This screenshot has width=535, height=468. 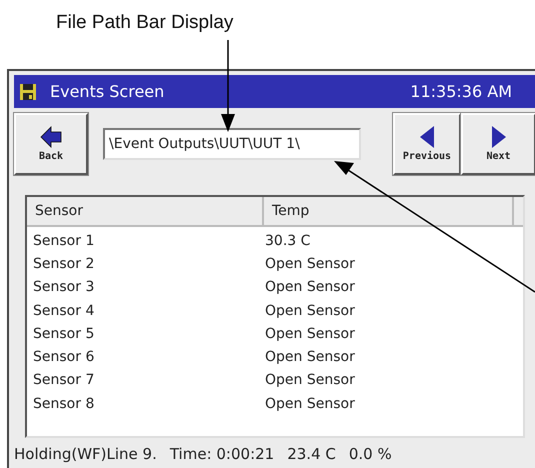 I want to click on table-cell-text: Sensor 6, so click(x=64, y=357).